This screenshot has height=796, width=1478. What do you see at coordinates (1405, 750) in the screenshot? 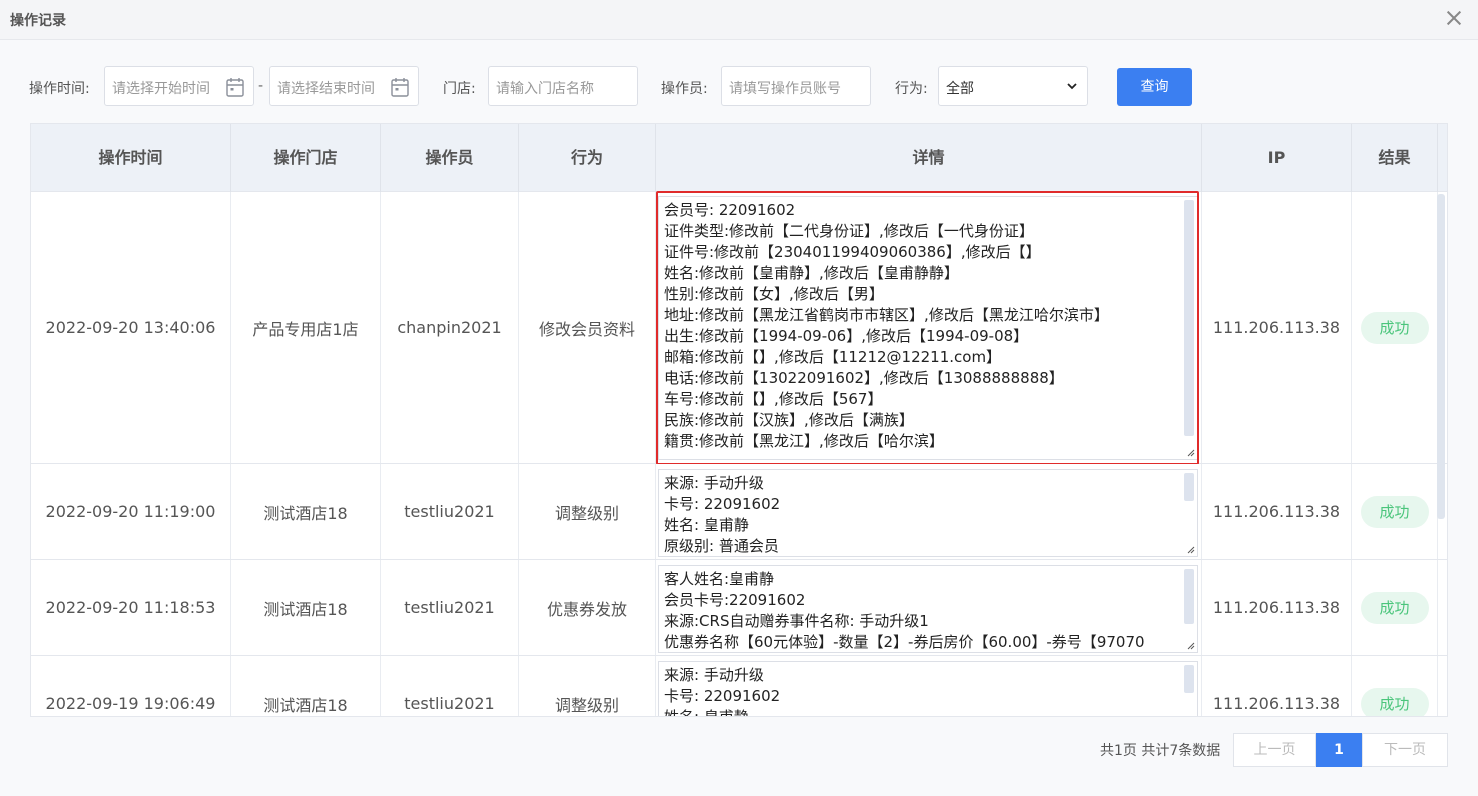
I see `next-page-button: 下一页` at bounding box center [1405, 750].